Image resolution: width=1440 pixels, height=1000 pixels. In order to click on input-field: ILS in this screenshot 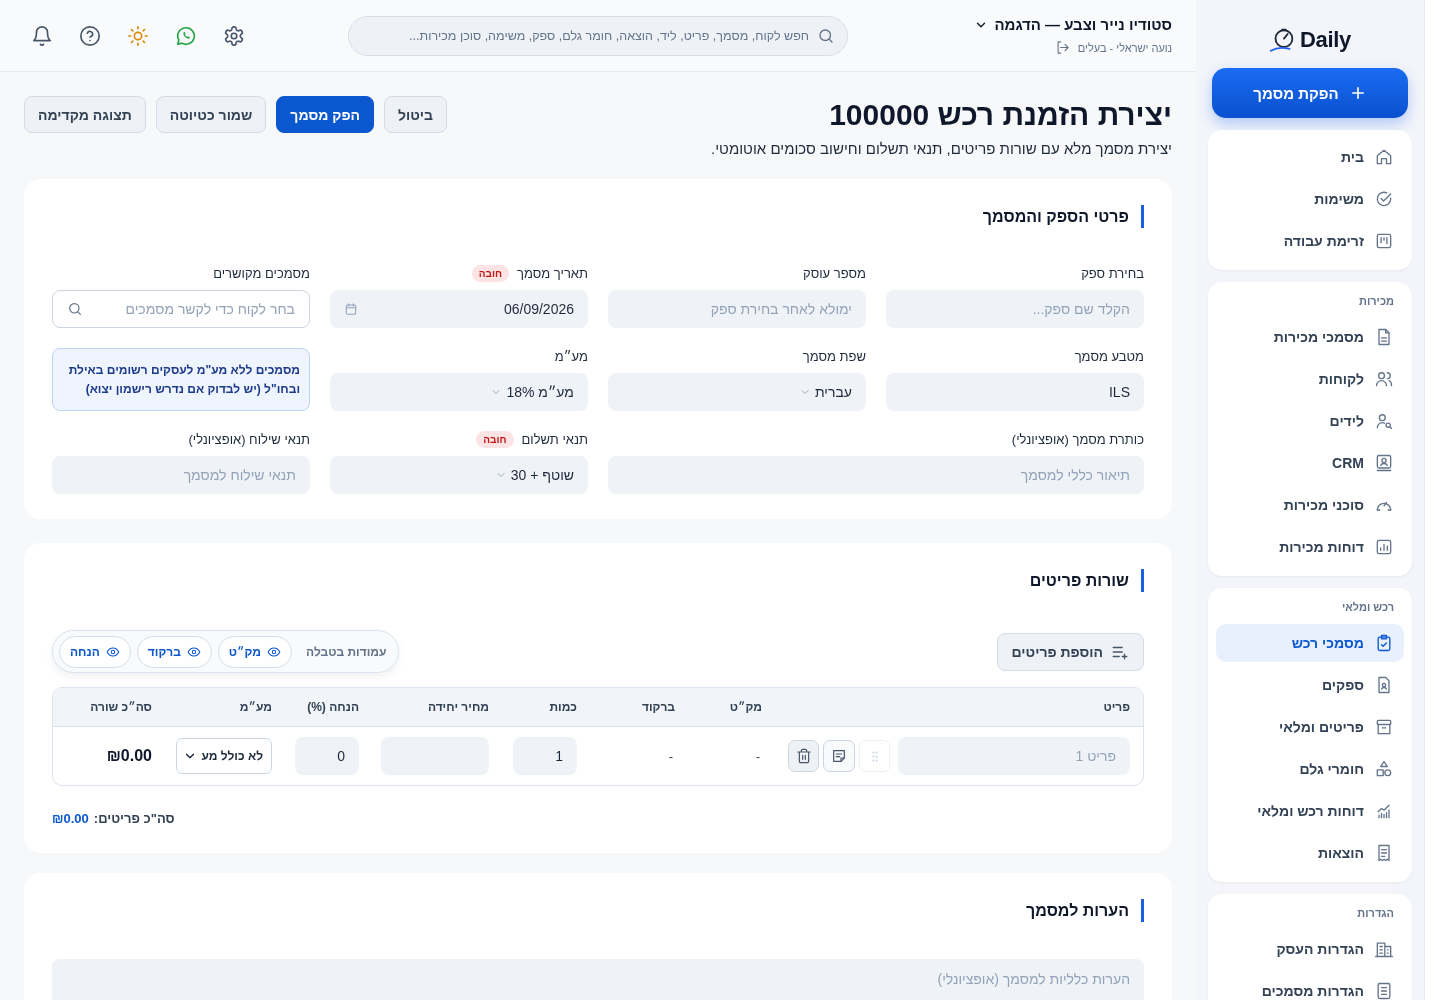, I will do `click(1015, 392)`.